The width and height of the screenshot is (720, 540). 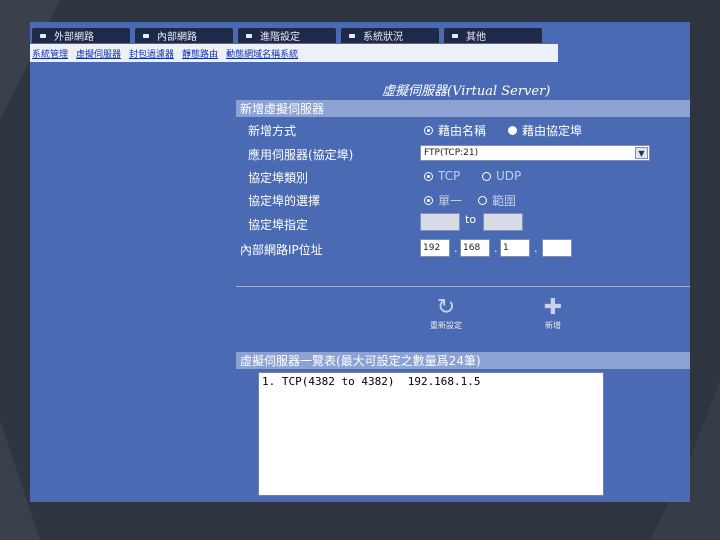 What do you see at coordinates (272, 131) in the screenshot?
I see `method-label: 新增方式` at bounding box center [272, 131].